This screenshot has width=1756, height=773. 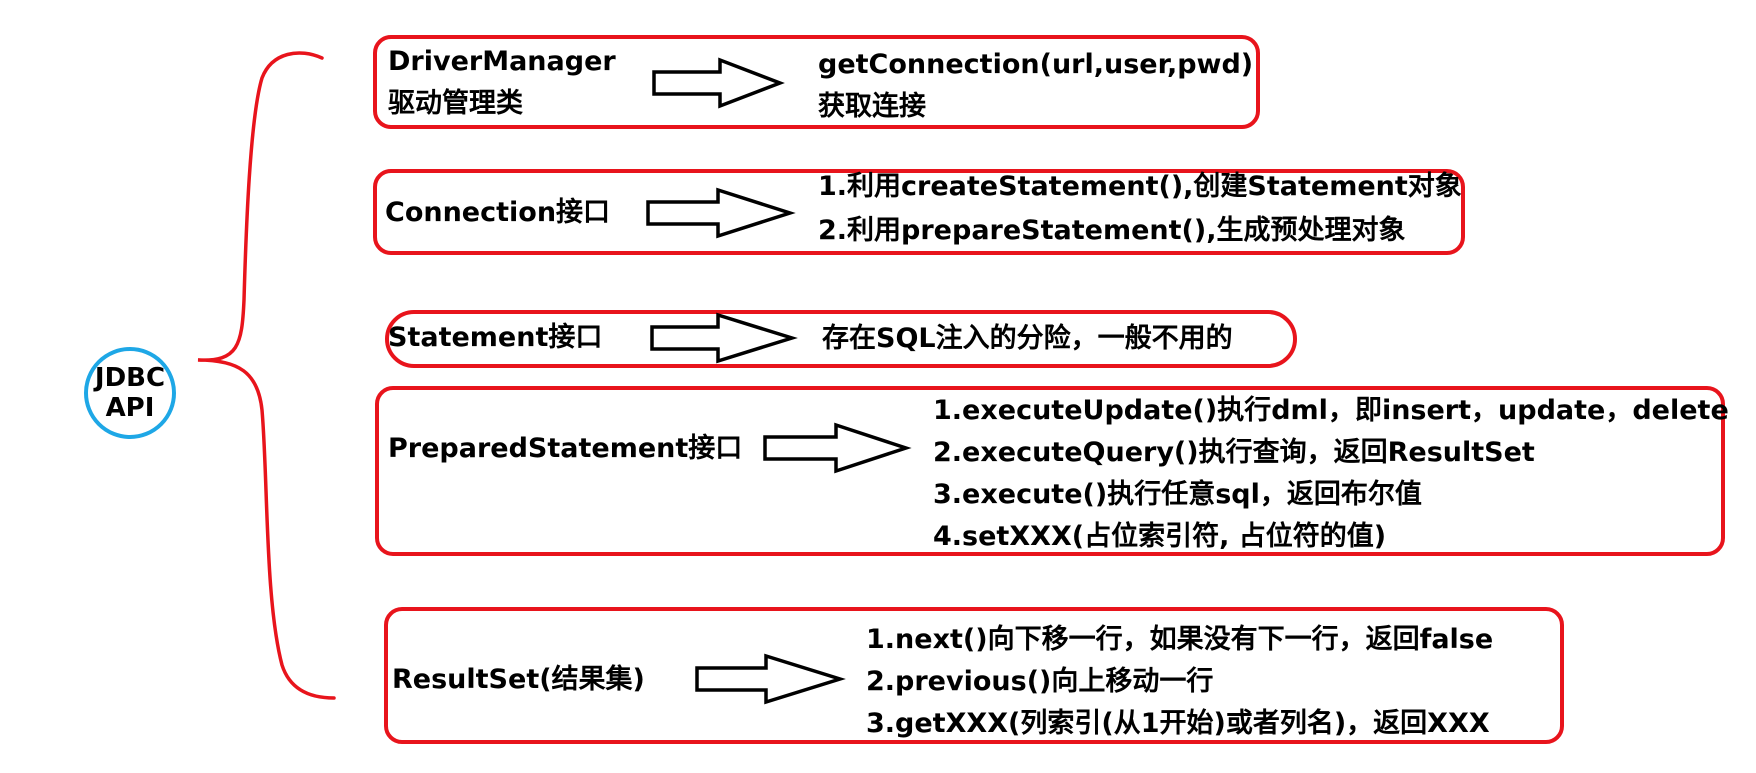 I want to click on connection-arrow, so click(x=721, y=213).